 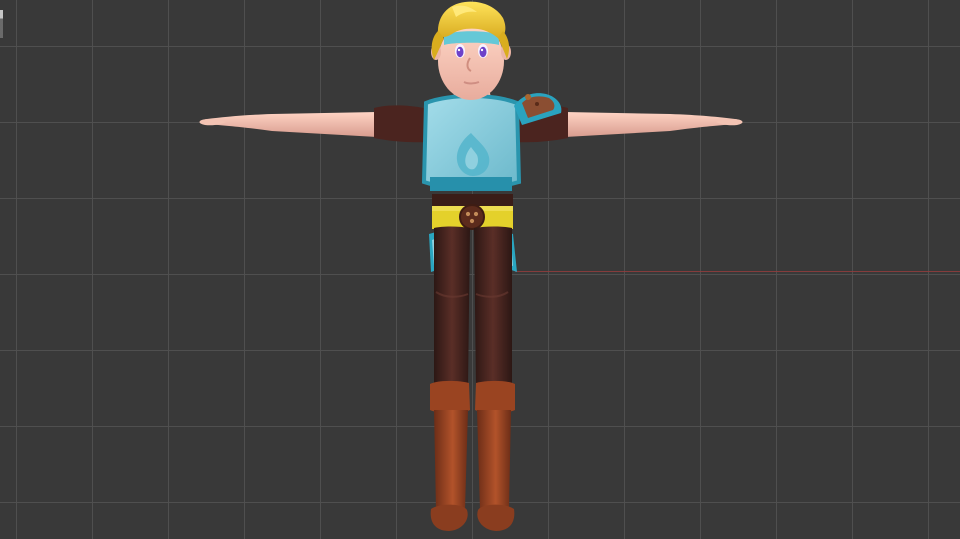 I want to click on left-sleeve, so click(x=400, y=124).